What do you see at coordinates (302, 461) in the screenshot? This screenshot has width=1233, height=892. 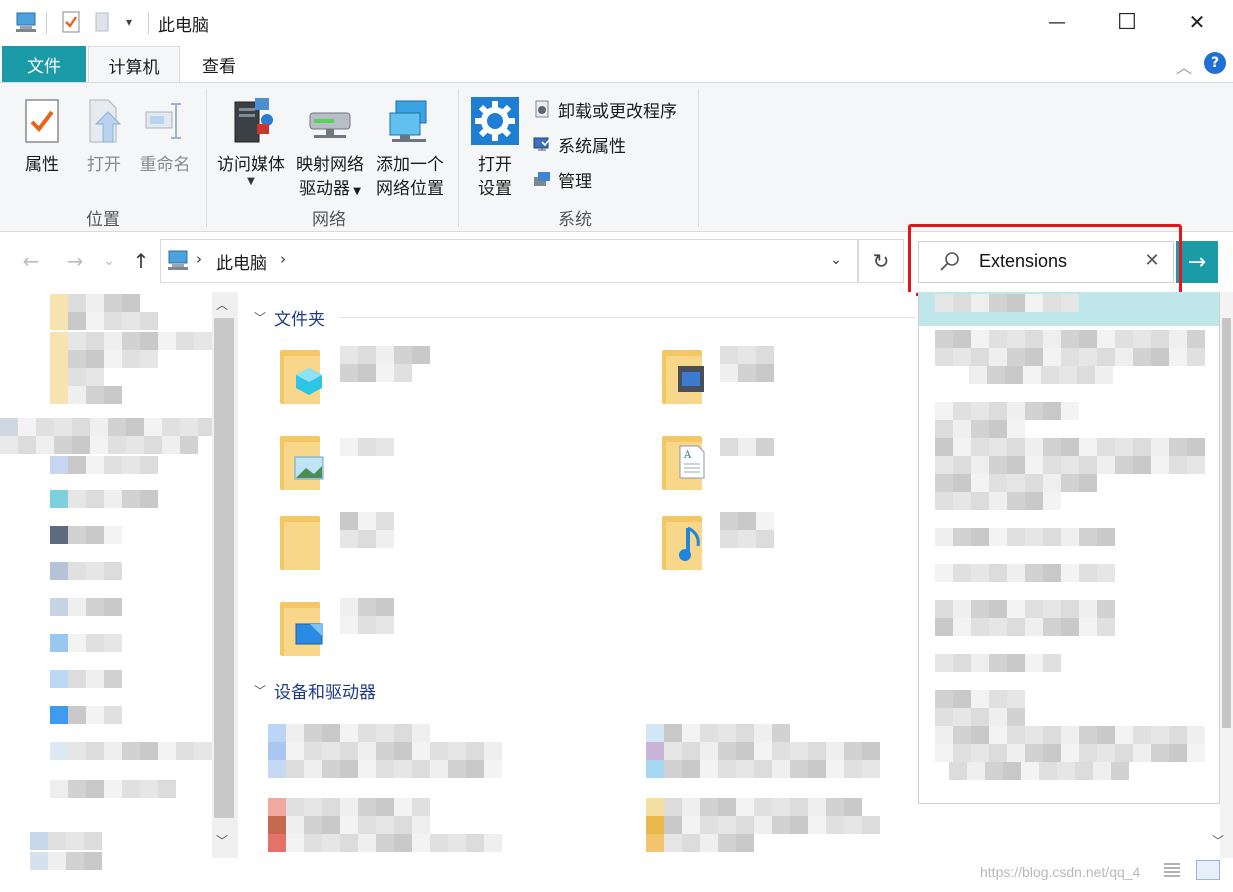 I see `folder-pictures-icon` at bounding box center [302, 461].